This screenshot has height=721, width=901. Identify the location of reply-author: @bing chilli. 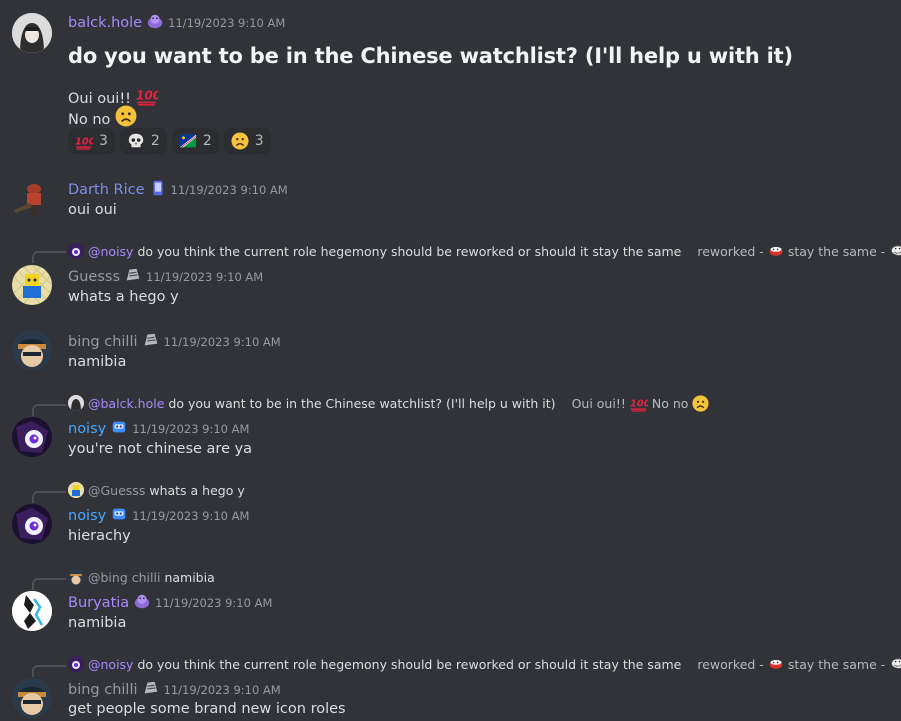
(124, 577).